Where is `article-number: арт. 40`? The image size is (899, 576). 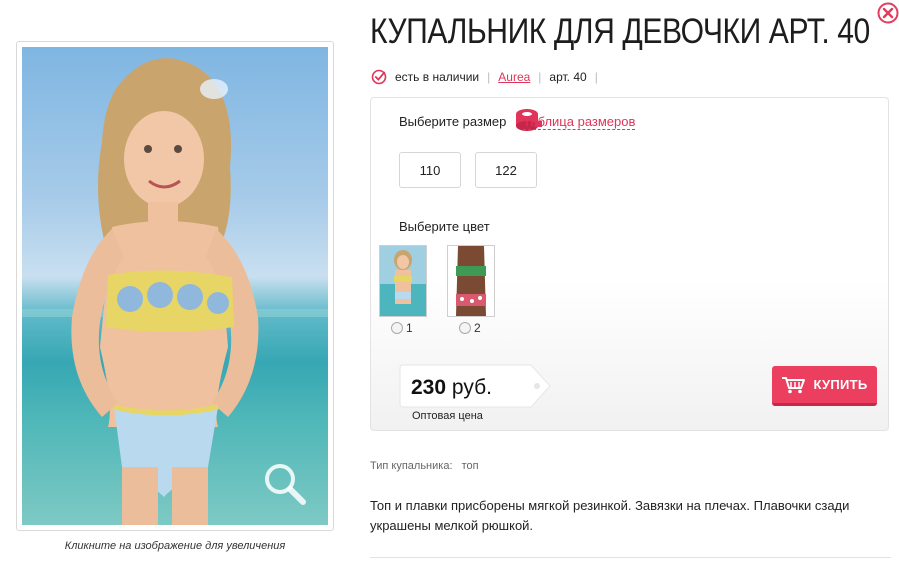
article-number: арт. 40 is located at coordinates (568, 77).